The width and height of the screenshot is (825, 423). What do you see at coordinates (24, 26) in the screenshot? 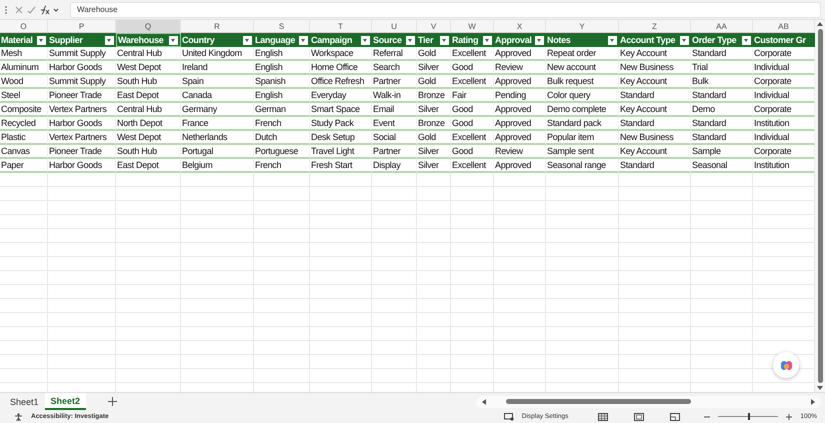
I see `column-header: O` at bounding box center [24, 26].